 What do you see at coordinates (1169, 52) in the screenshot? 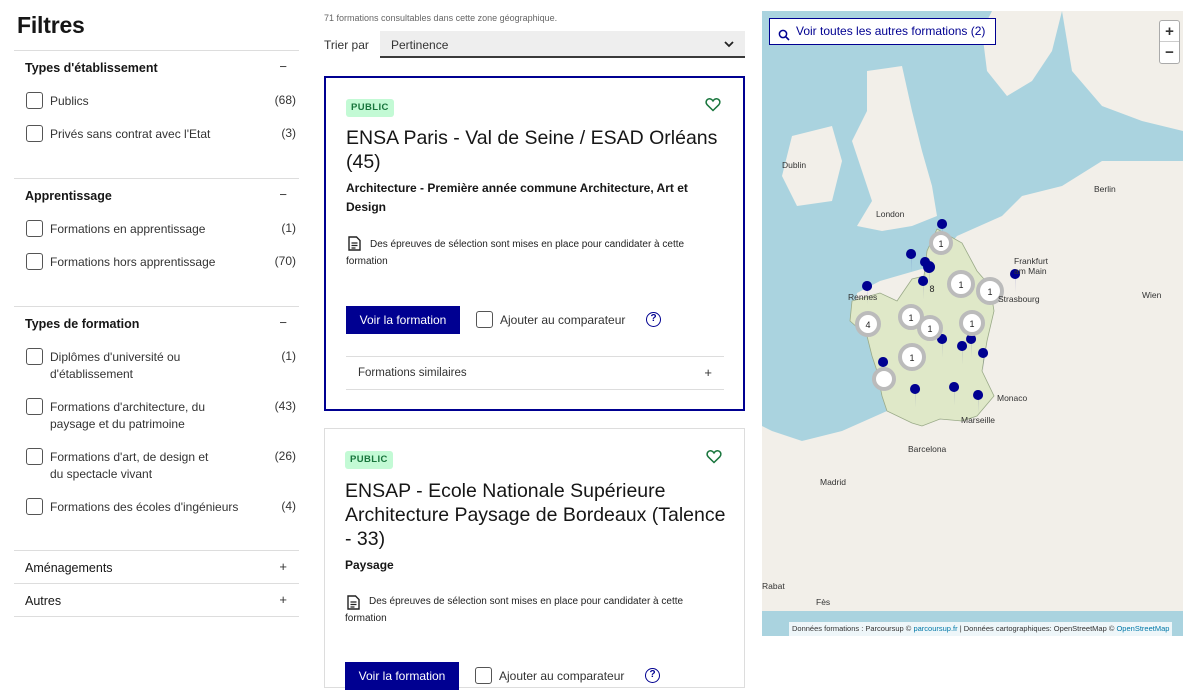
I see `zoom-out-button: −` at bounding box center [1169, 52].